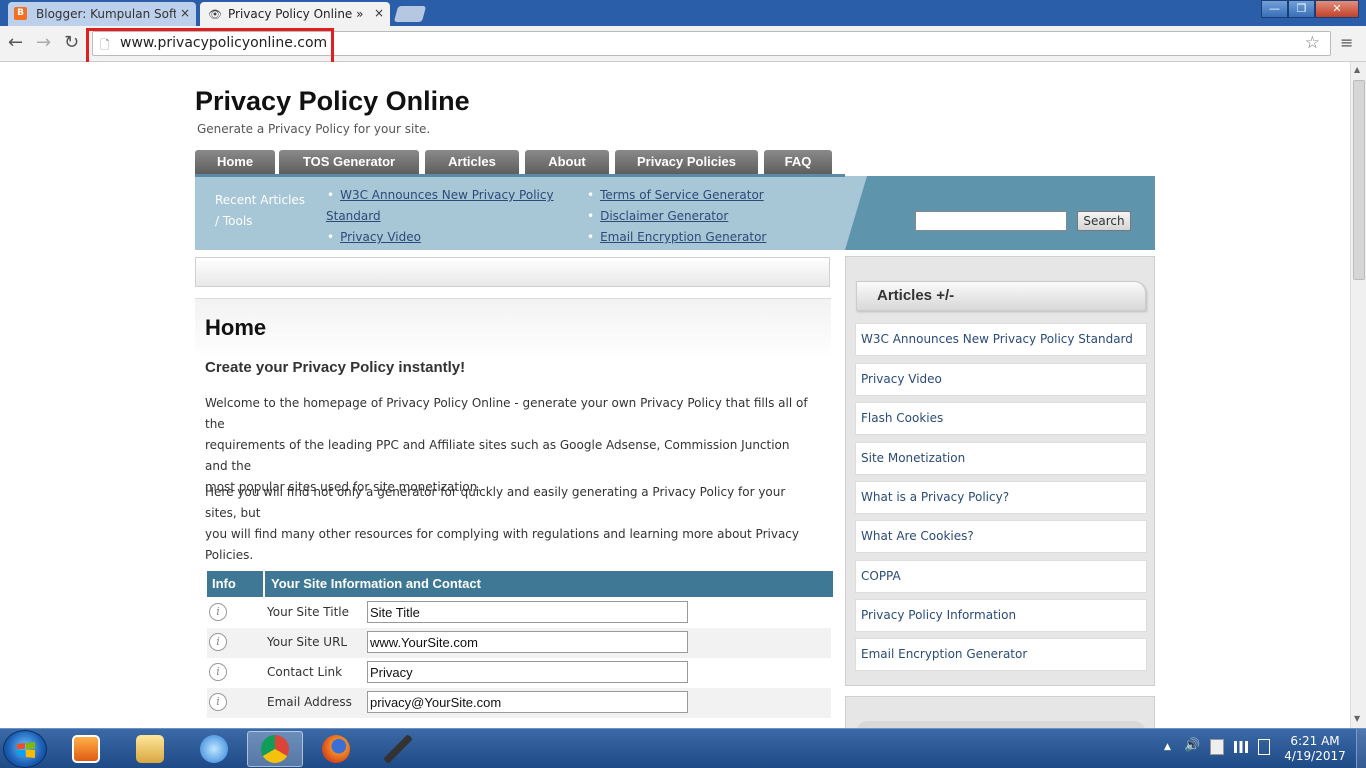 Image resolution: width=1366 pixels, height=768 pixels. What do you see at coordinates (71, 42) in the screenshot?
I see `reload-button: ↻` at bounding box center [71, 42].